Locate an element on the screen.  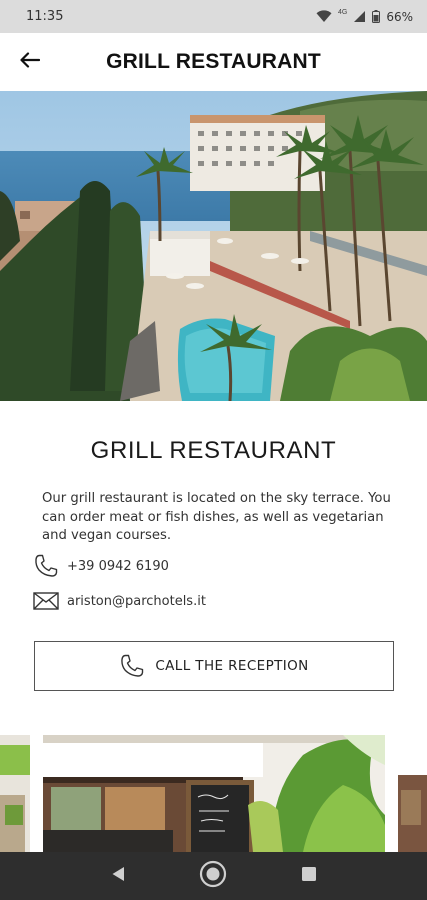
back-triangle-icon is located at coordinates (118, 876).